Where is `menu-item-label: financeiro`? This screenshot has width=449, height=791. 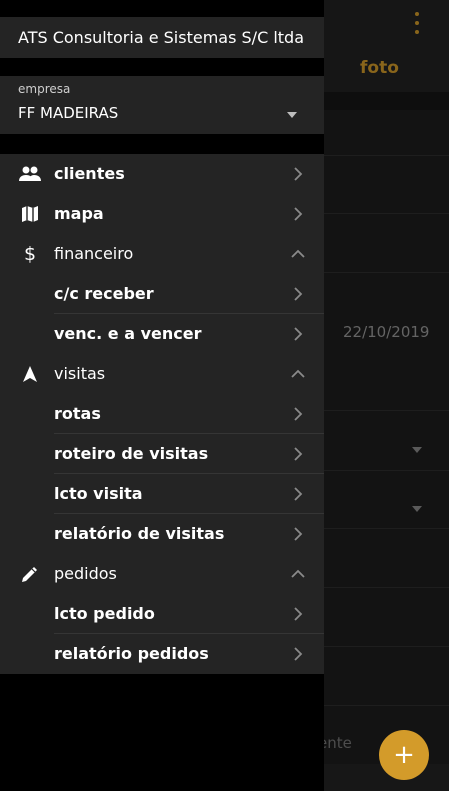 menu-item-label: financeiro is located at coordinates (94, 253).